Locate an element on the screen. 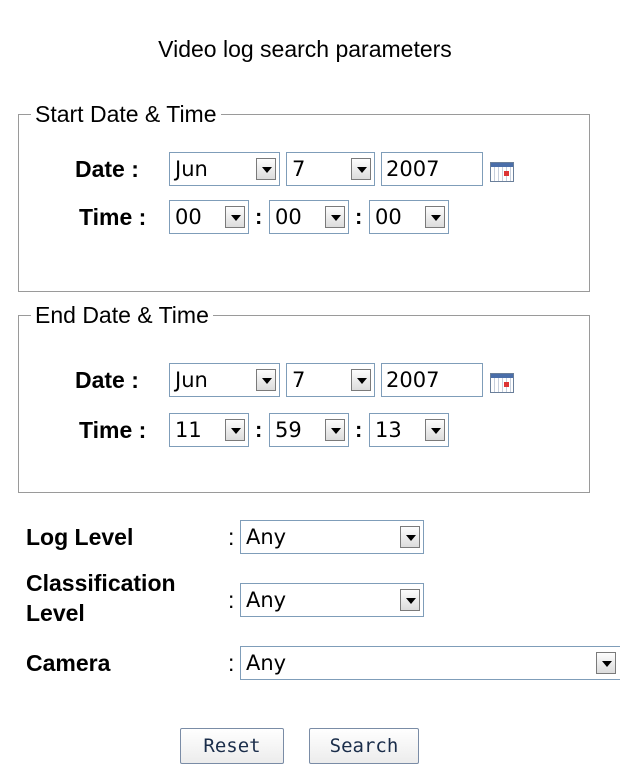 This screenshot has height=778, width=620. start-minute-value: 00 is located at coordinates (288, 217).